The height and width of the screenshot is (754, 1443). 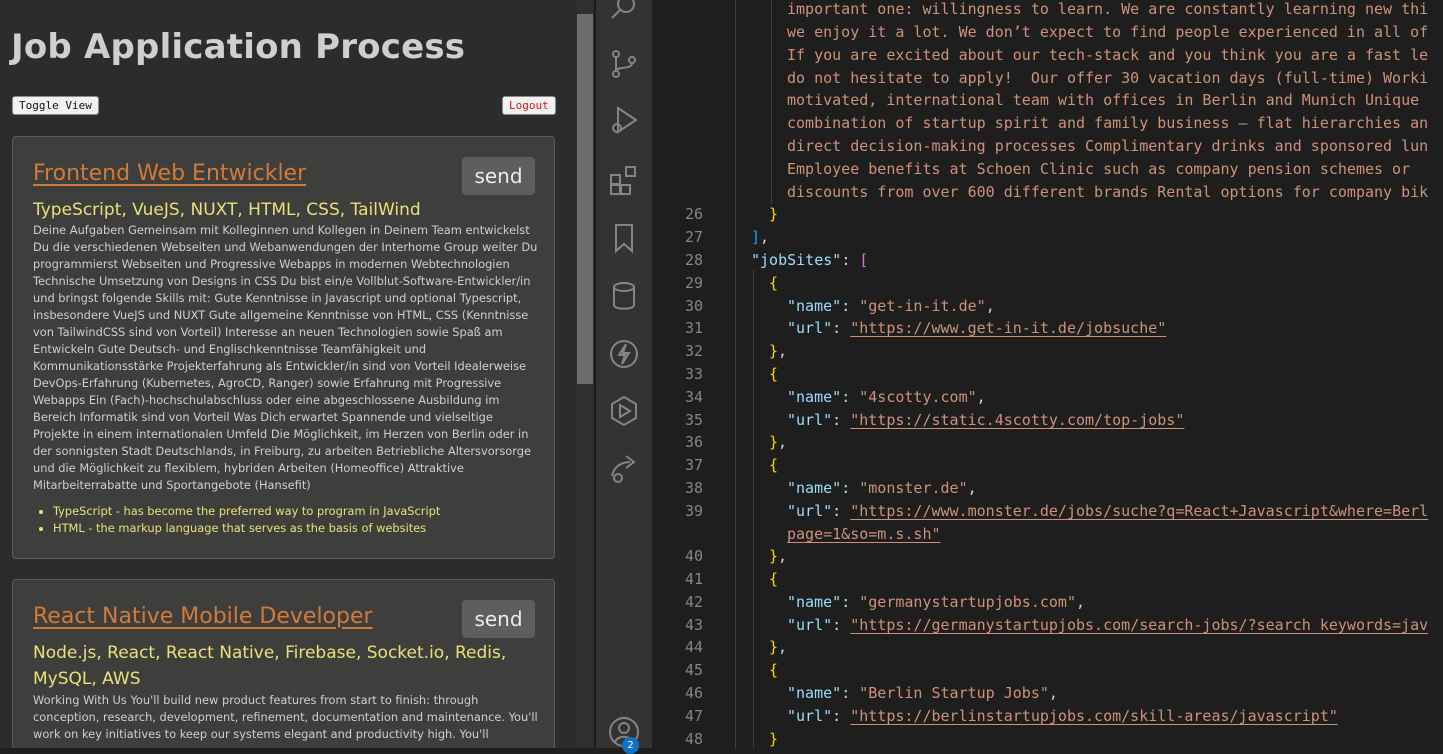 I want to click on scrollbar-thumb, so click(x=585, y=199).